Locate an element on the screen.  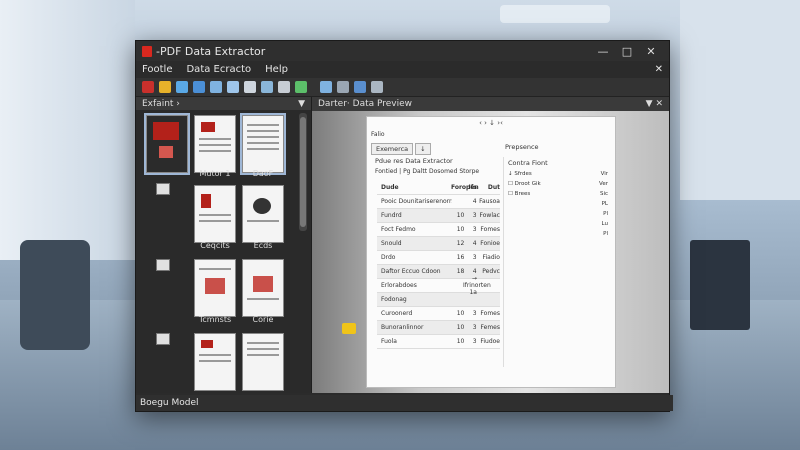
export-icon is located at coordinates (301, 87).